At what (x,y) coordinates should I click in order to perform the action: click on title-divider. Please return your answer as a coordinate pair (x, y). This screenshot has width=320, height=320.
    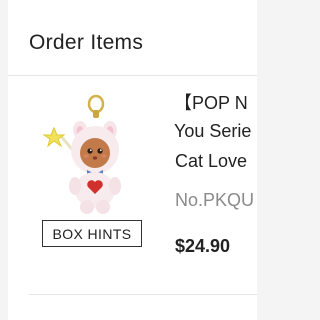
    Looking at the image, I should click on (132, 75).